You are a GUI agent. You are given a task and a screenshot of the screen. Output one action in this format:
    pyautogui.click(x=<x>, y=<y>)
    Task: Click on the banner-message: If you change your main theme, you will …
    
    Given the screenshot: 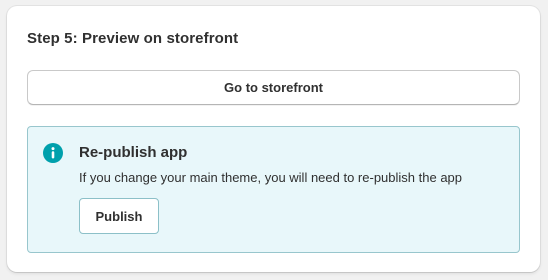 What is the action you would take?
    pyautogui.click(x=271, y=177)
    